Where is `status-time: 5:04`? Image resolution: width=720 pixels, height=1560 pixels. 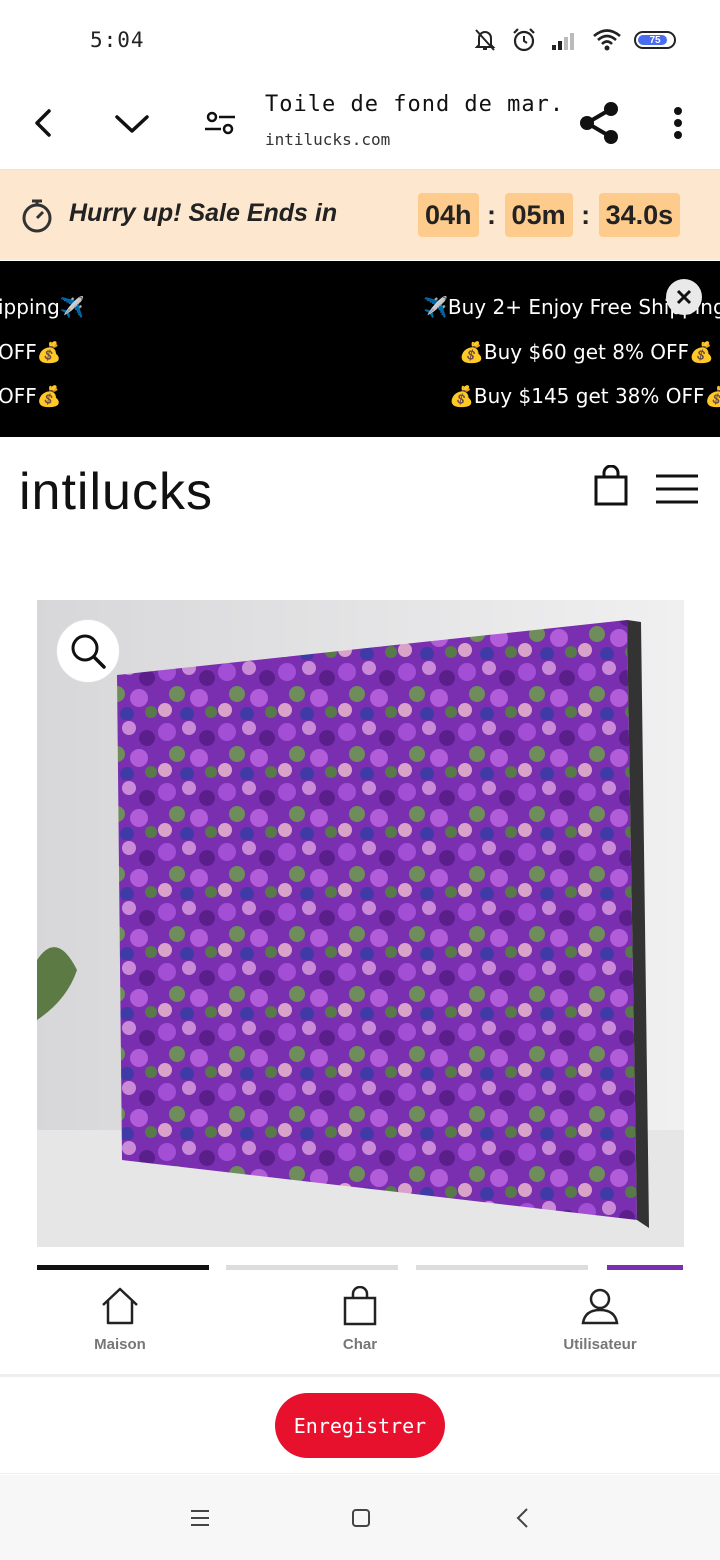
status-time: 5:04 is located at coordinates (117, 40).